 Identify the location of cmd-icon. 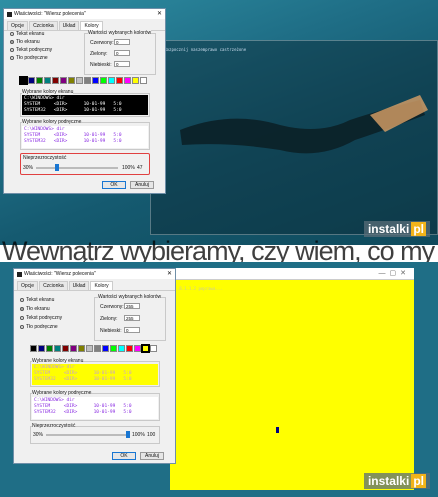
(9, 14).